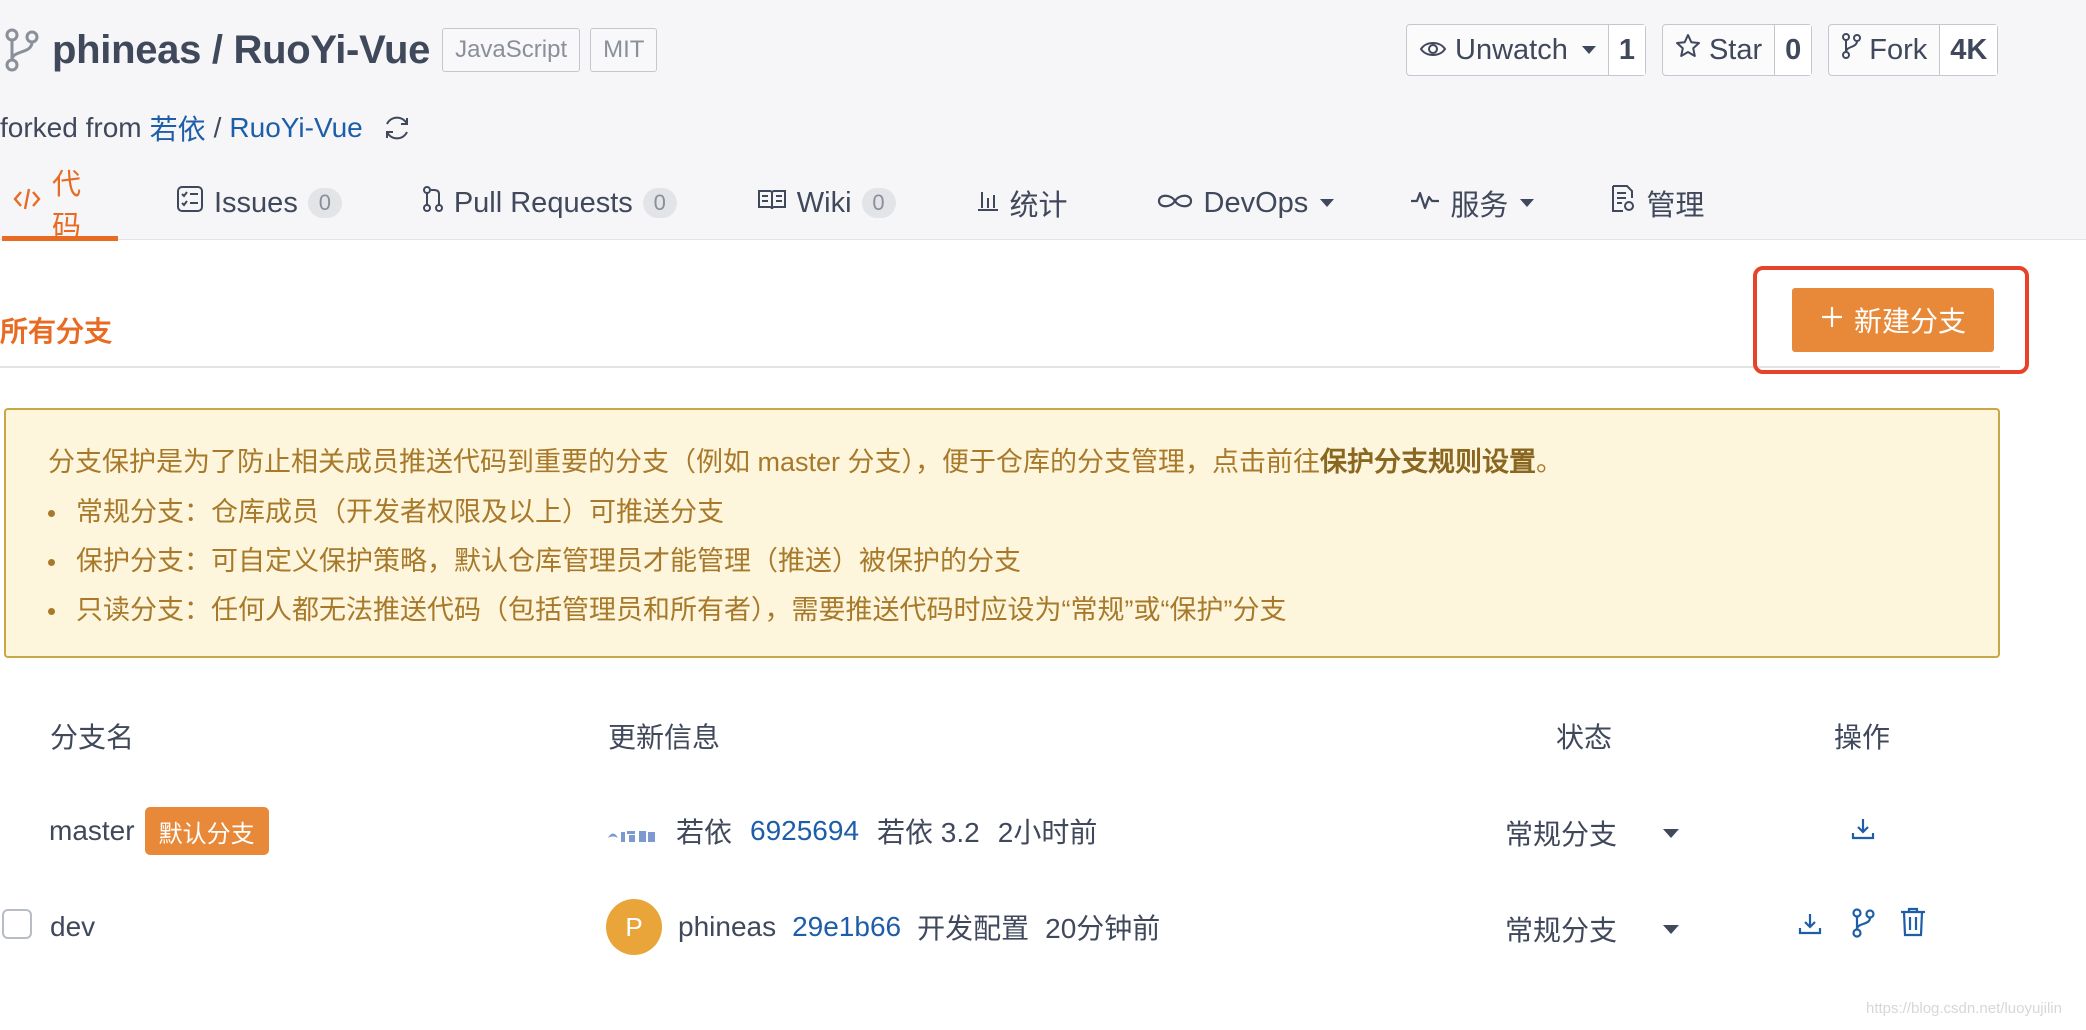  I want to click on ruoyi-logo-avatar, so click(632, 831).